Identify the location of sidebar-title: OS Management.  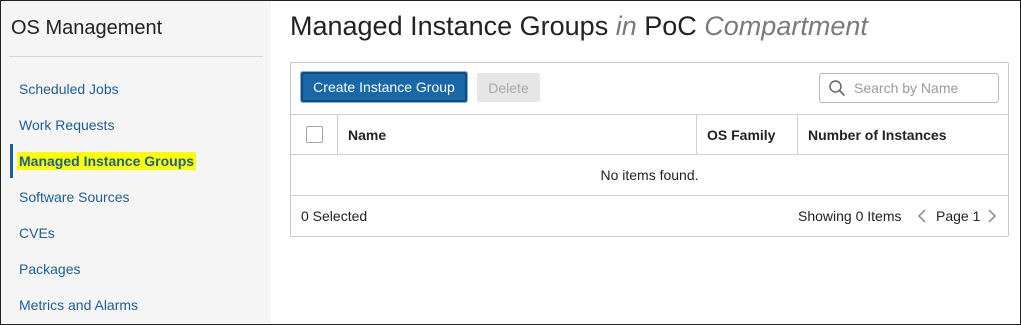
(87, 28).